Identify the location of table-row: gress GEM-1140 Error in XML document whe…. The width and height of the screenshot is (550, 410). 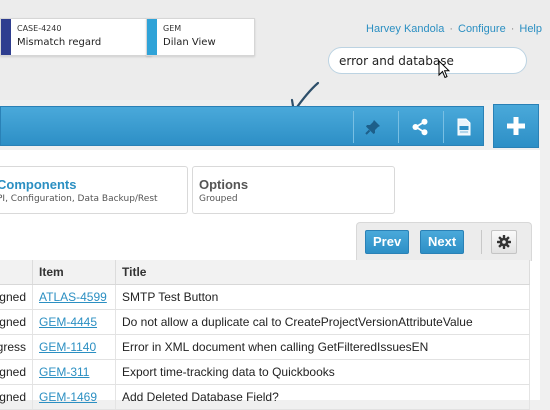
(265, 347).